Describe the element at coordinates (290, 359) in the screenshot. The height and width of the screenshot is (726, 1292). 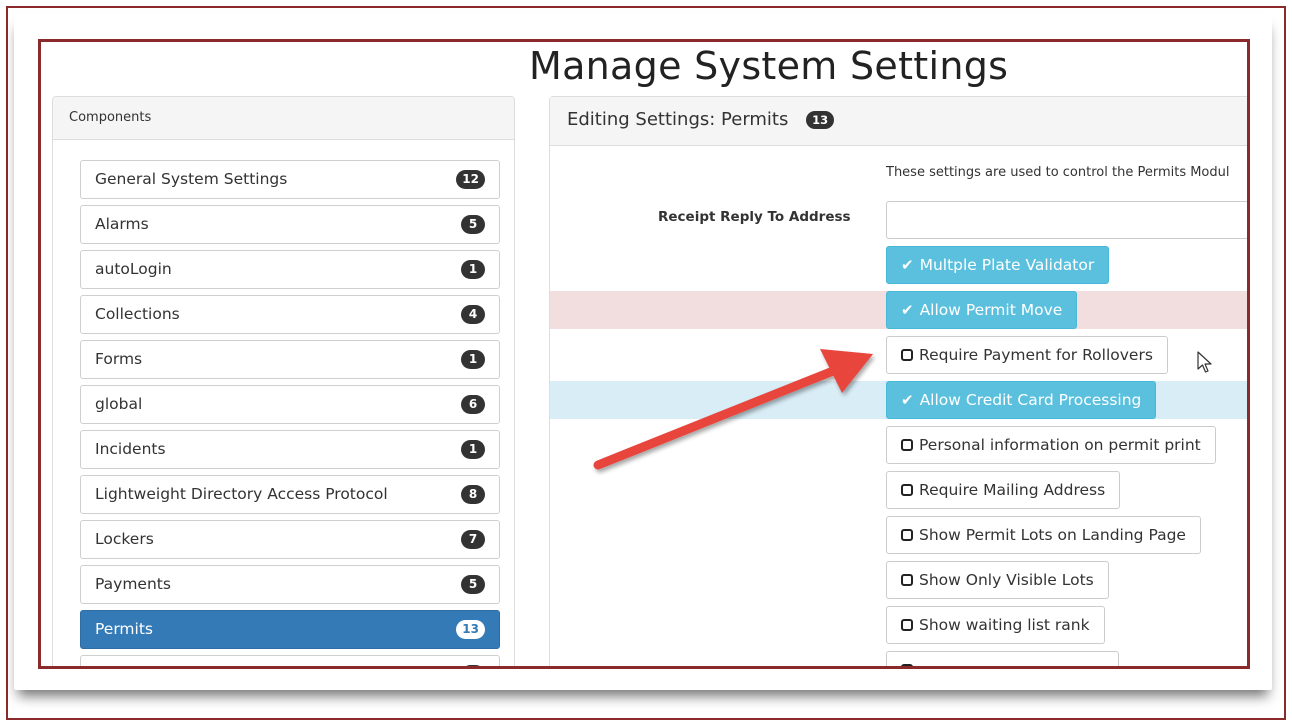
I see `component-item-forms: Forms 1` at that location.